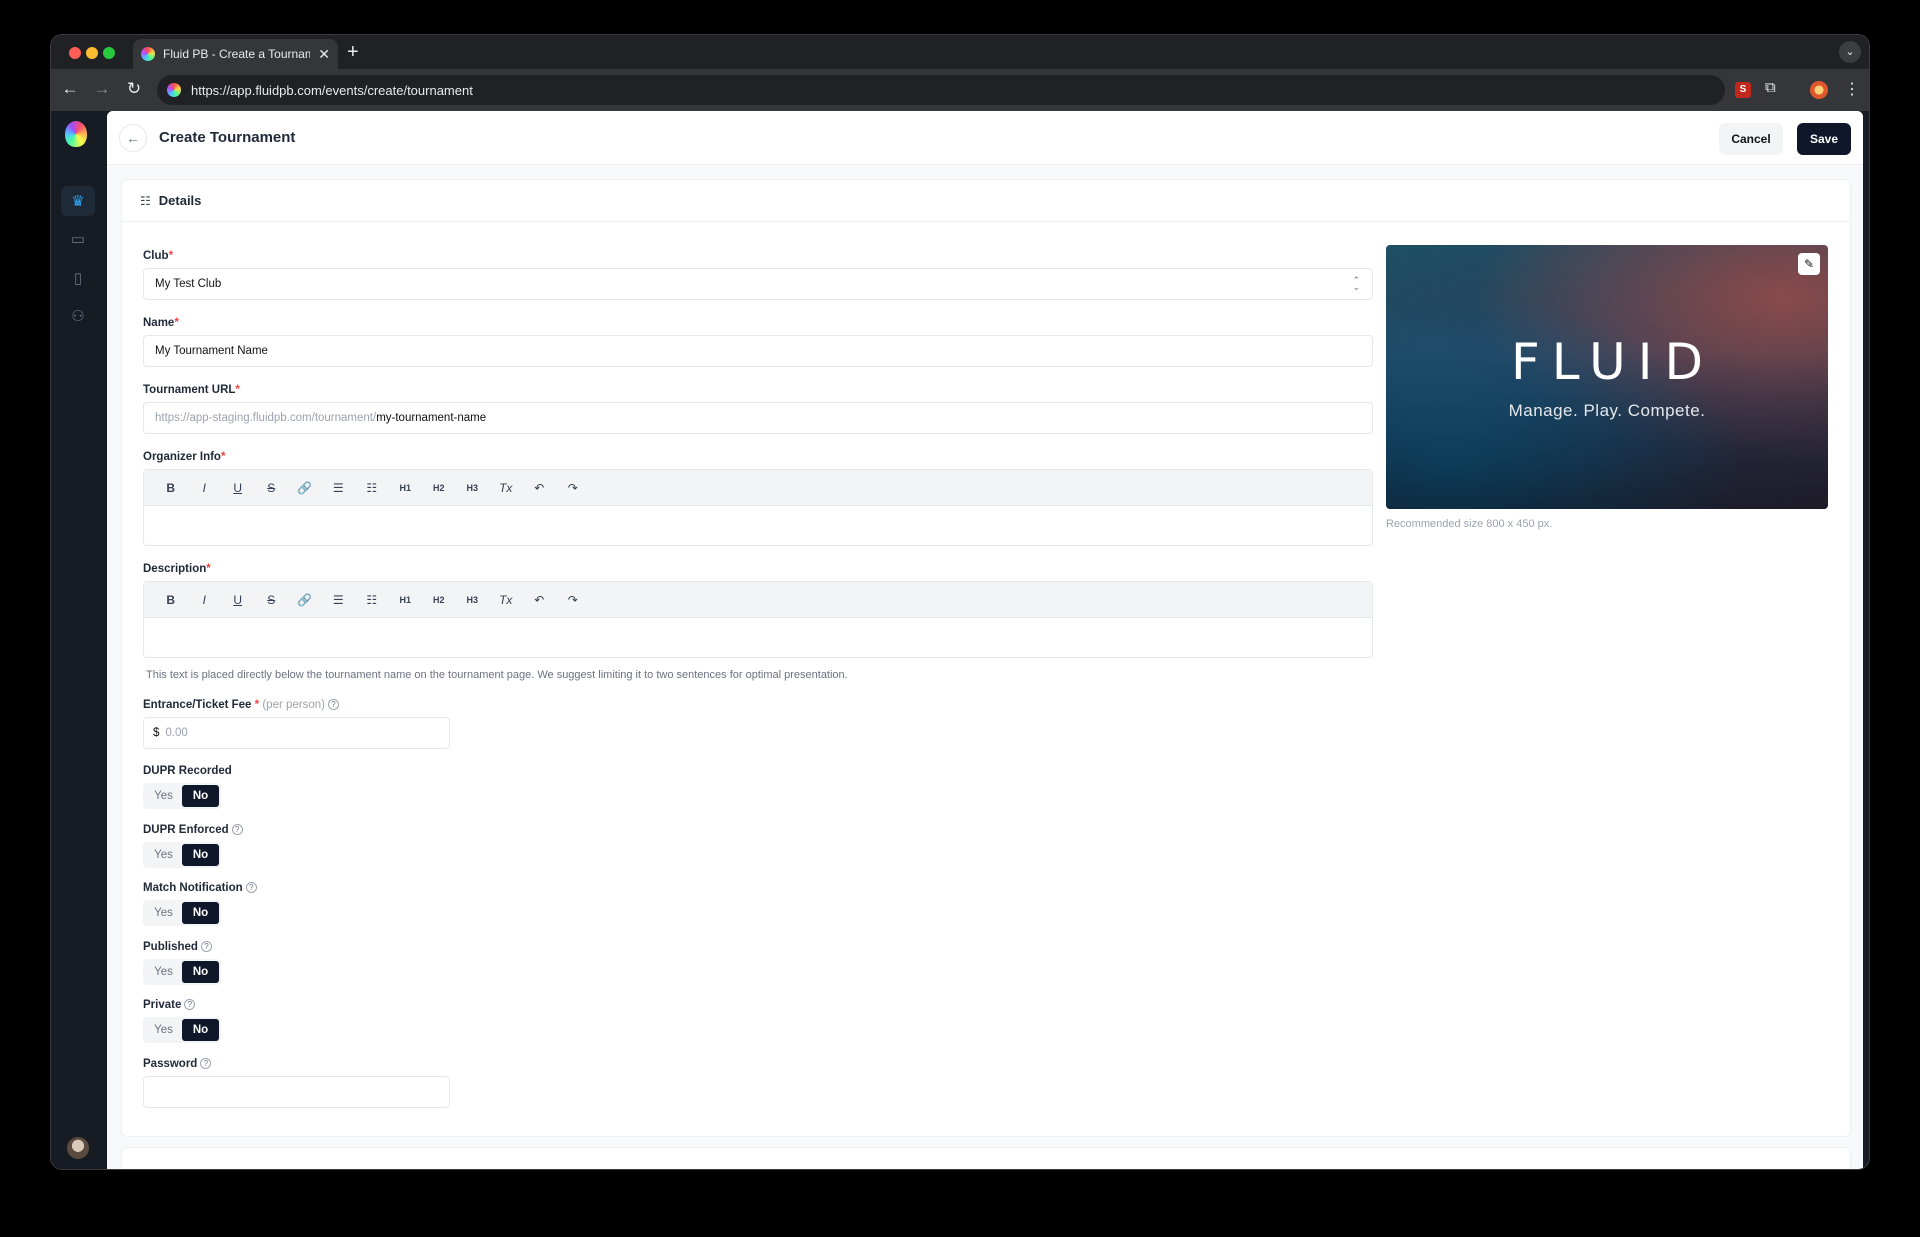 The width and height of the screenshot is (1920, 1237). Describe the element at coordinates (986, 1158) in the screenshot. I see `next-section-card` at that location.